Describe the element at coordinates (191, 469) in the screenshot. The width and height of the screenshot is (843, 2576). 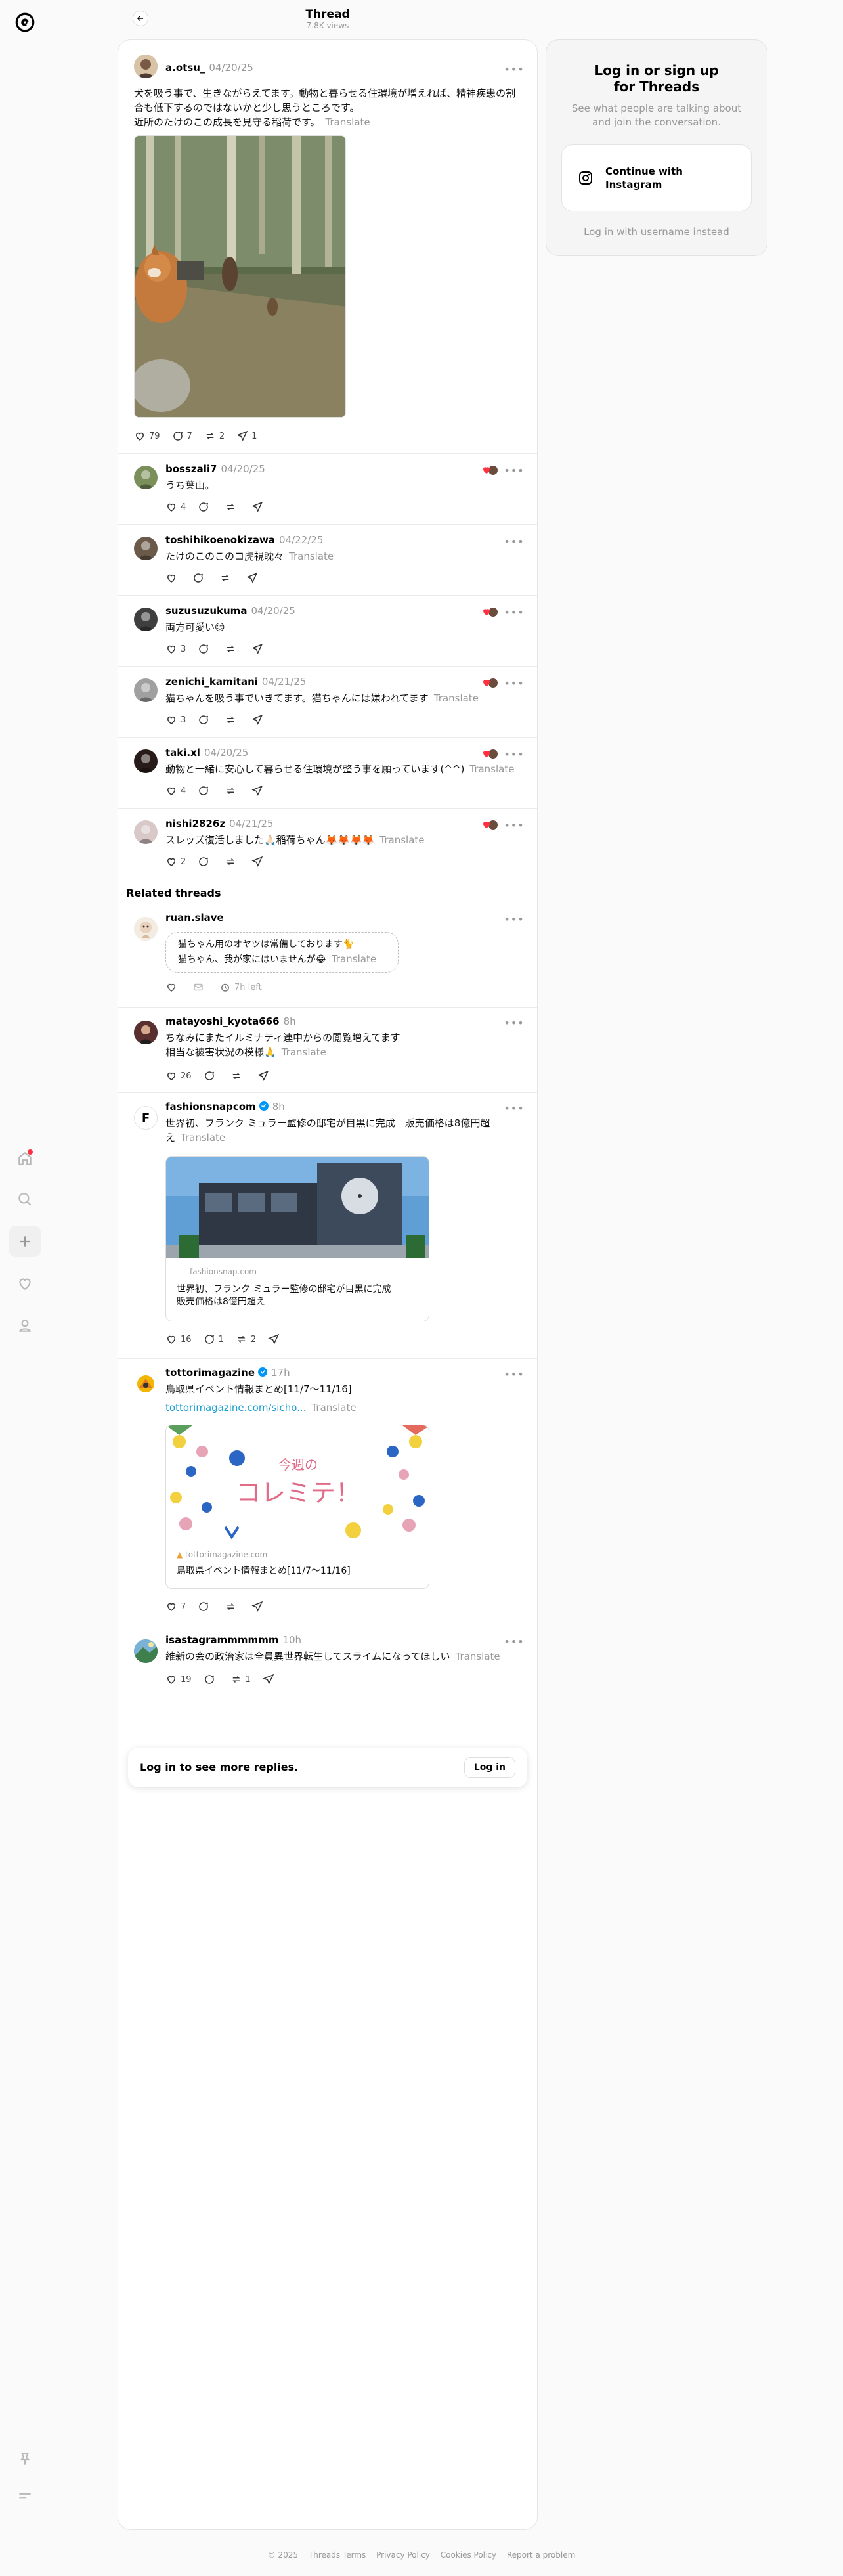
I see `username: bosszali7` at that location.